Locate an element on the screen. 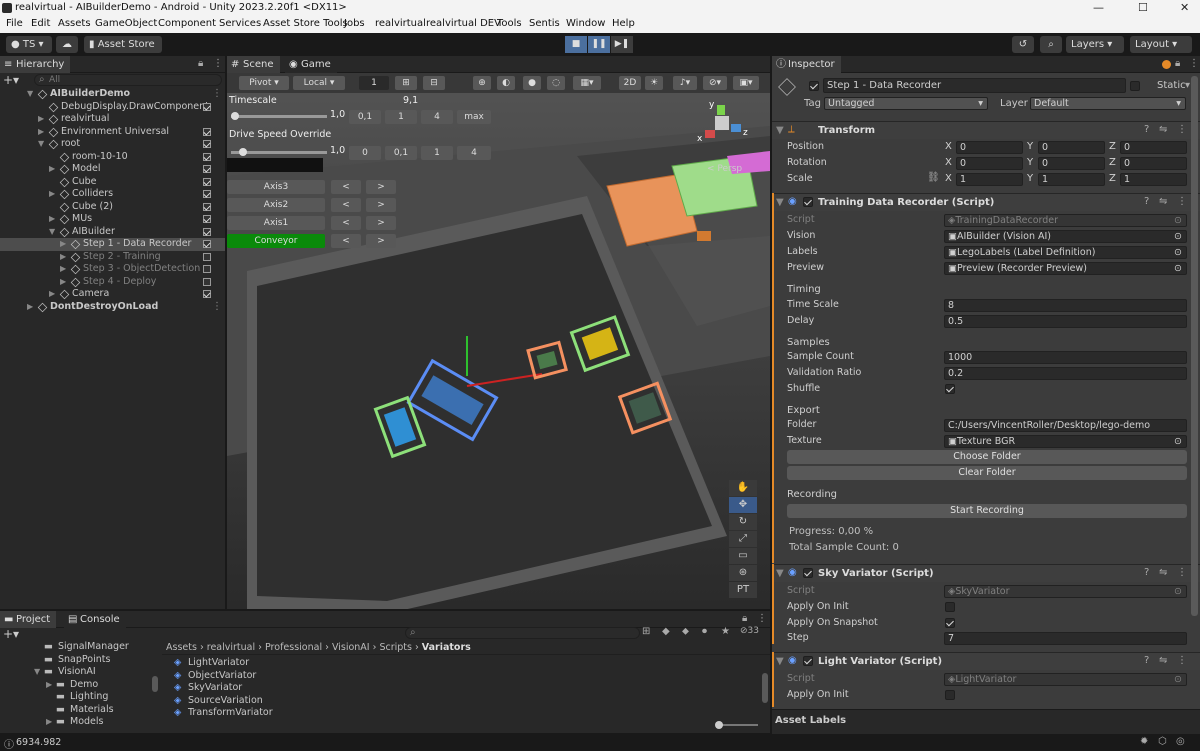 Image resolution: width=1200 pixels, height=751 pixels. scale-tool-icon: ⤢ is located at coordinates (743, 539).